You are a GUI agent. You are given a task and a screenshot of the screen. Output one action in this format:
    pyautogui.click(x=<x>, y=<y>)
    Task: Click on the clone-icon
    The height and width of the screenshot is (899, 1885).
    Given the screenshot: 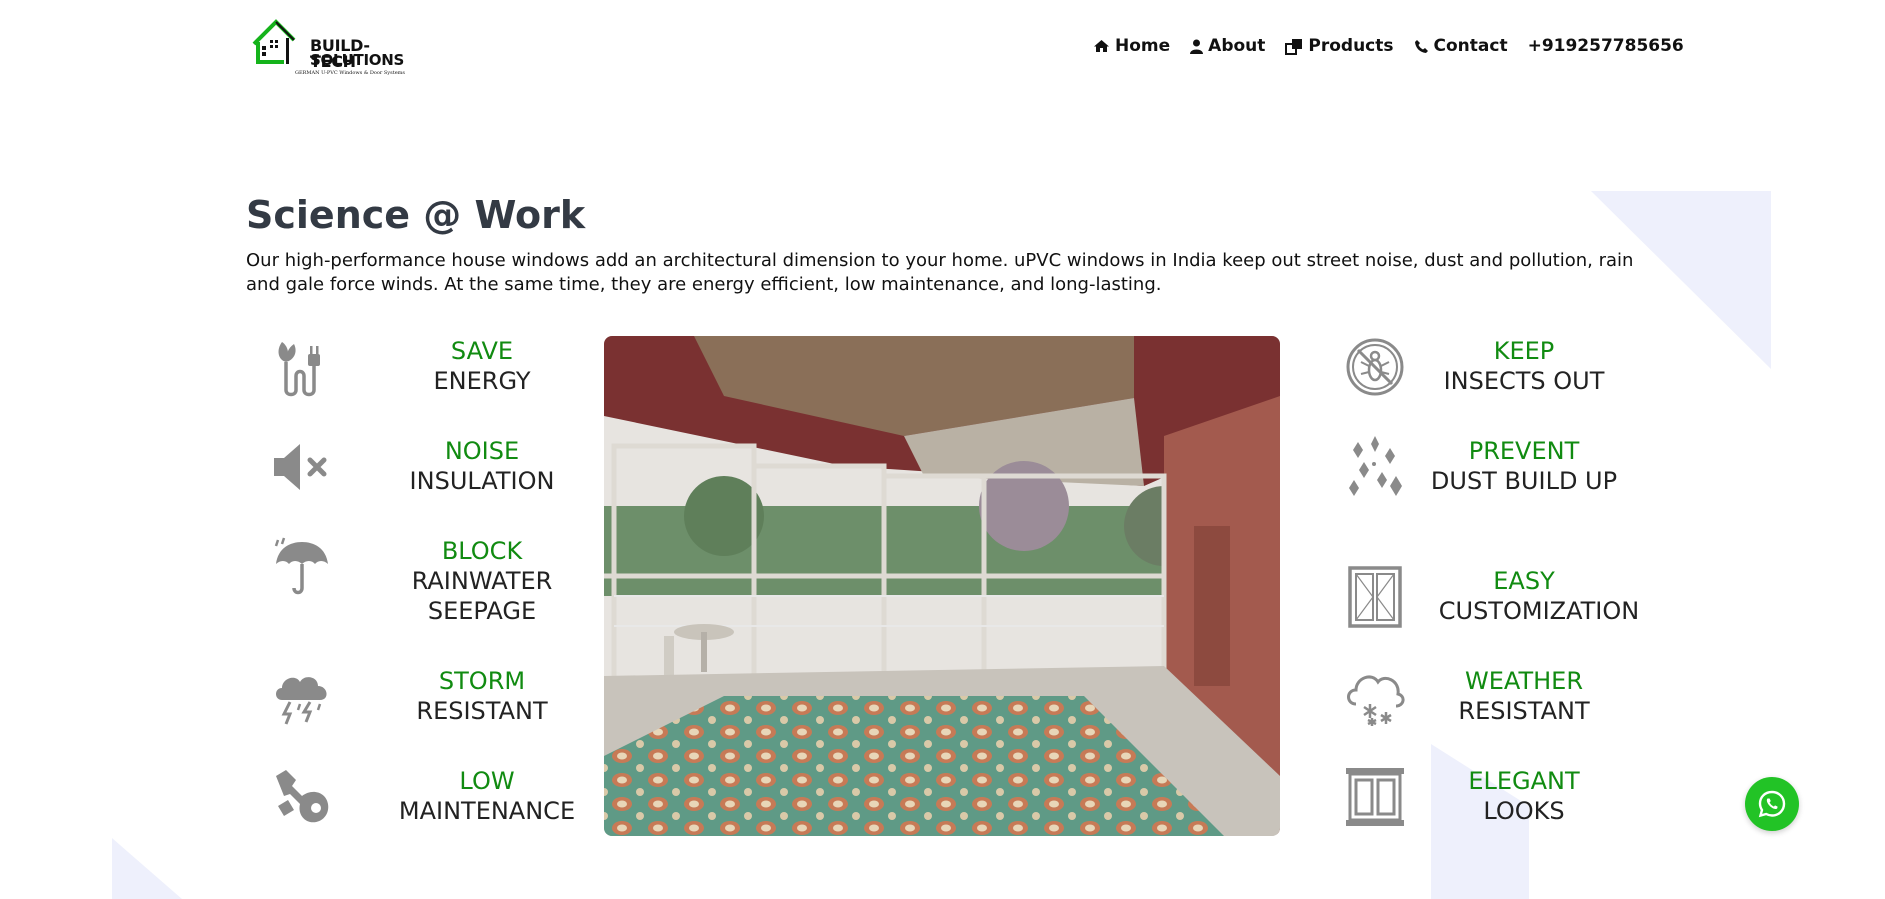 What is the action you would take?
    pyautogui.click(x=1294, y=46)
    